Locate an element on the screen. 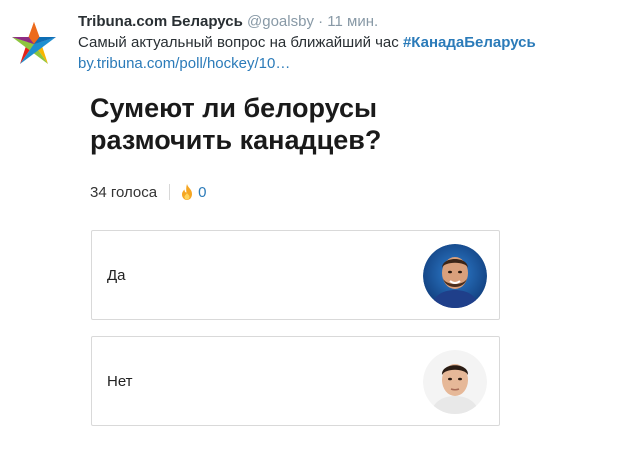 The height and width of the screenshot is (455, 640). fire-icon is located at coordinates (187, 192).